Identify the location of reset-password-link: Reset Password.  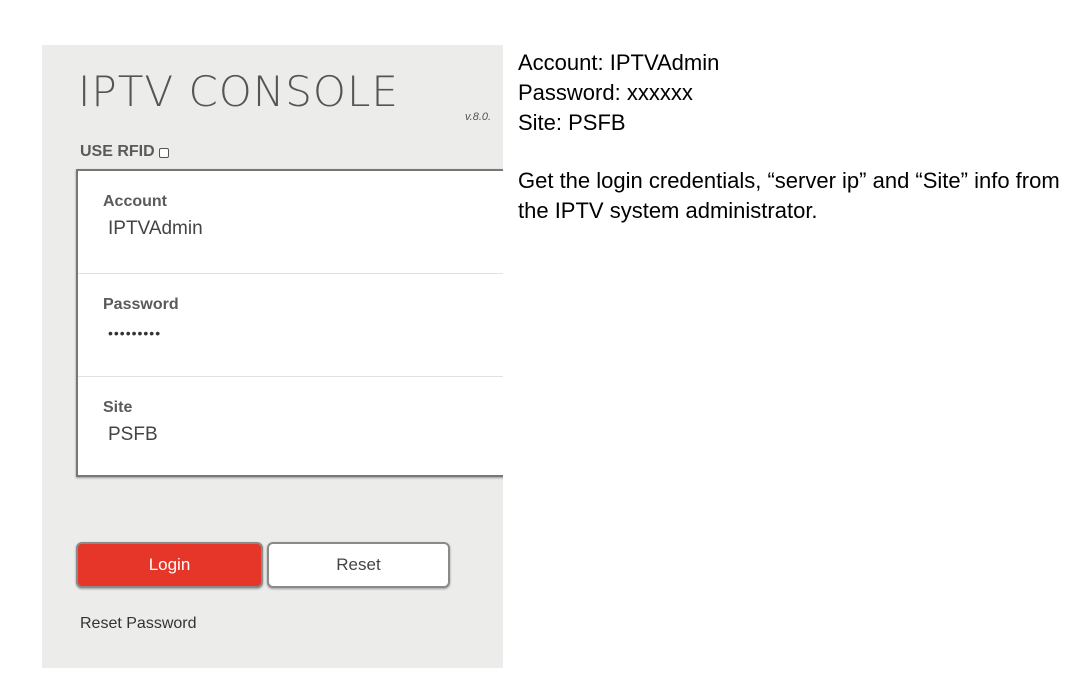
(138, 624).